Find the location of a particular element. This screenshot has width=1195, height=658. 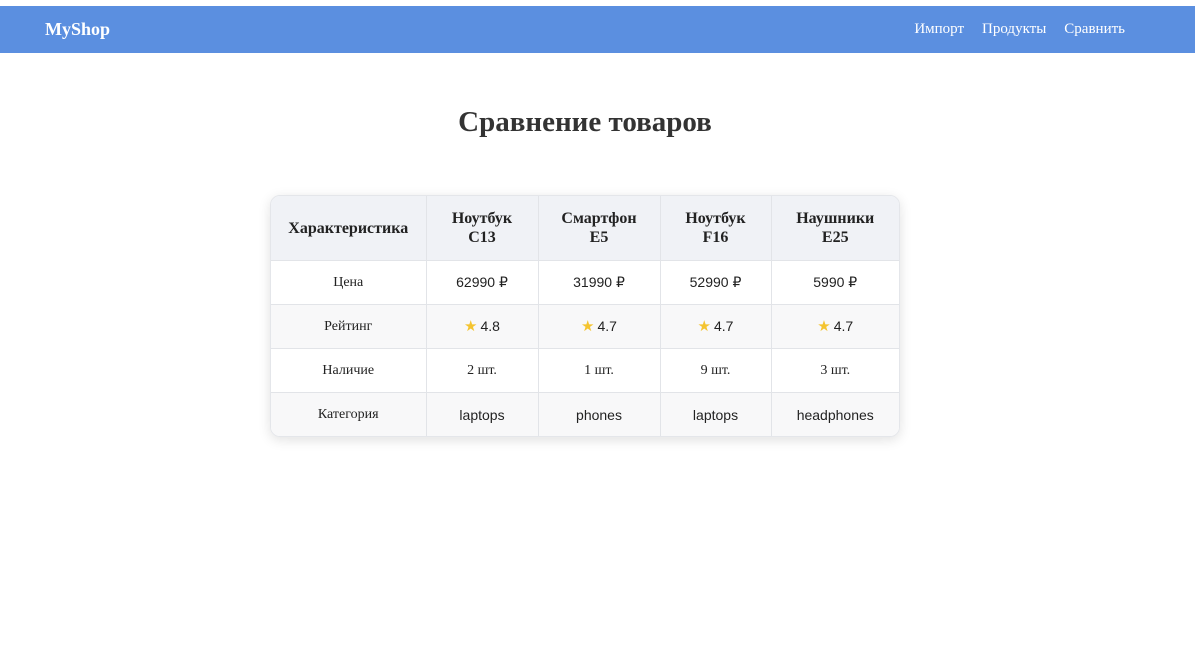

table-row: Цена 62990 ₽ 31990 ₽ 52990 ₽ 5990 ₽ is located at coordinates (585, 282).